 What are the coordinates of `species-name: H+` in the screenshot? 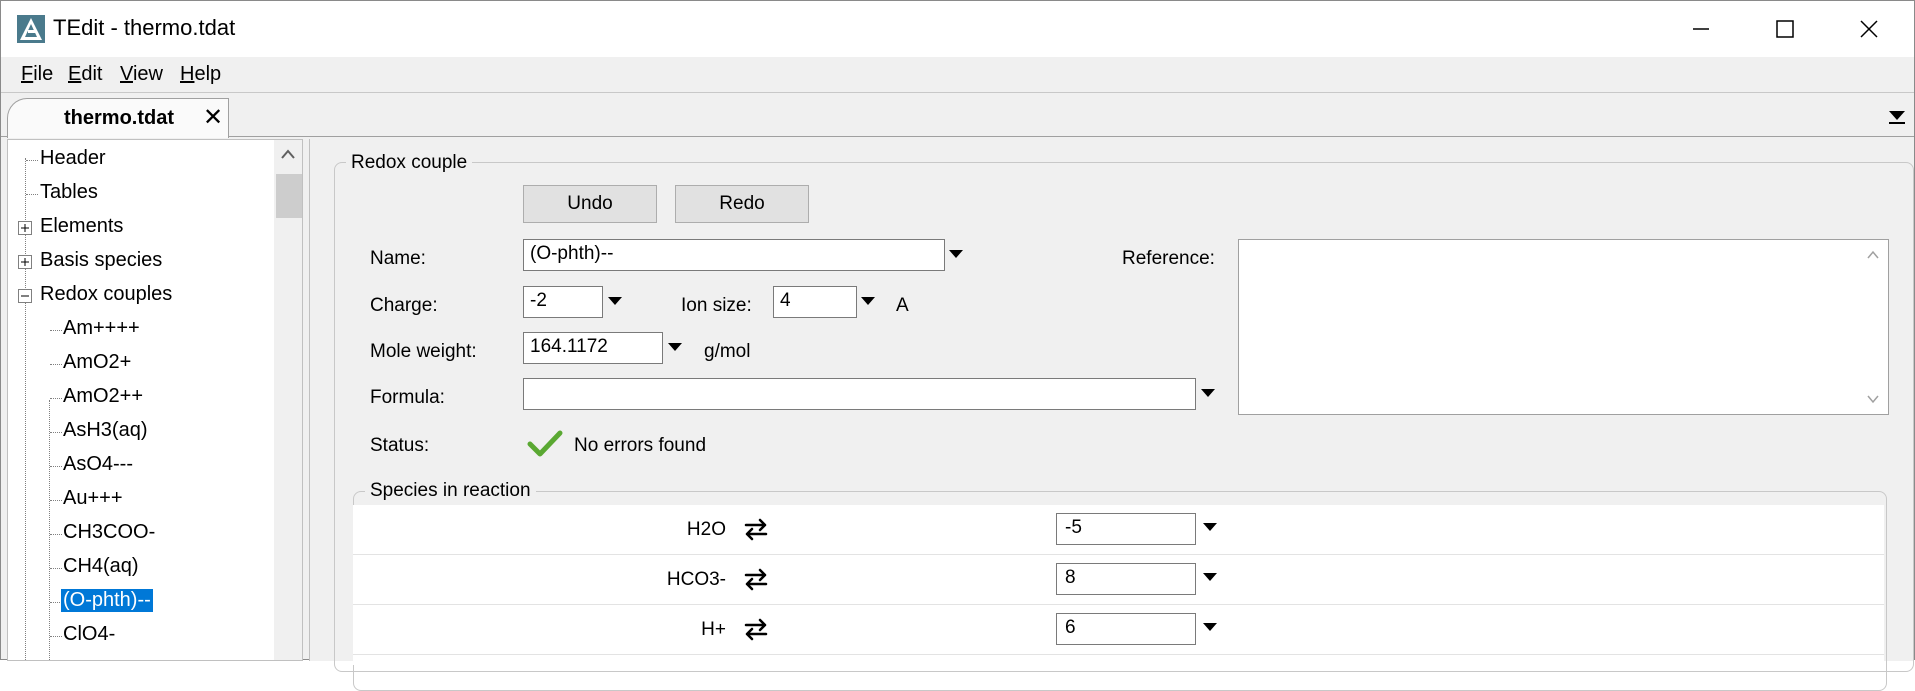 It's located at (713, 629).